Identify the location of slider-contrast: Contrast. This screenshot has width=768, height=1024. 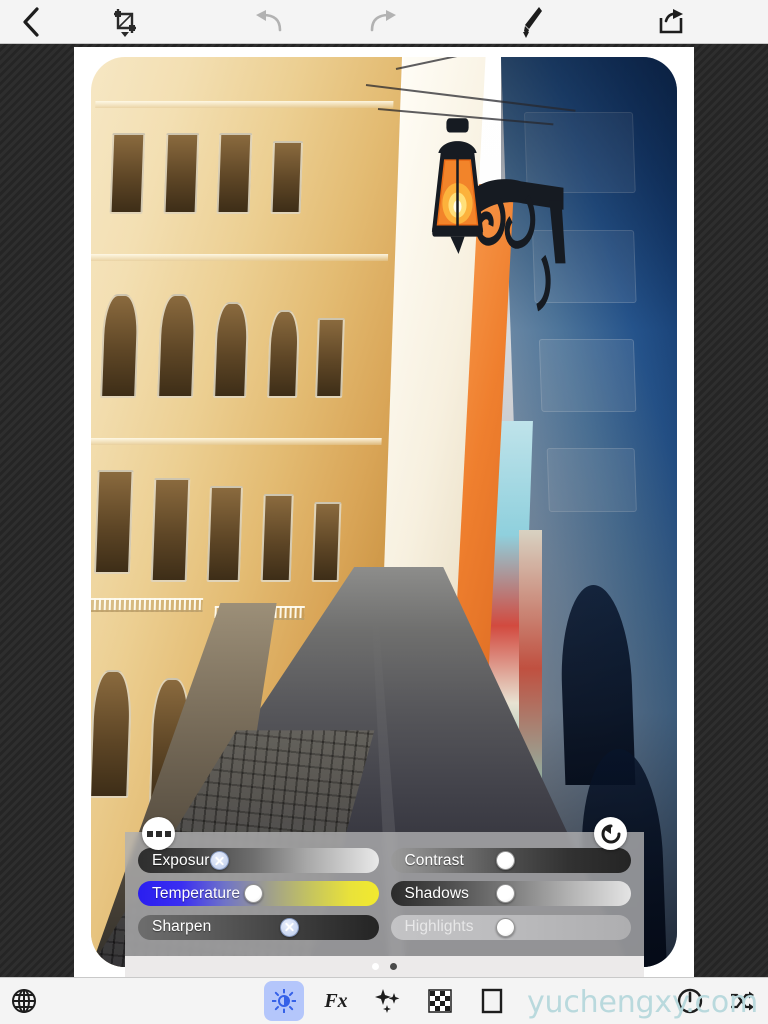
(510, 861).